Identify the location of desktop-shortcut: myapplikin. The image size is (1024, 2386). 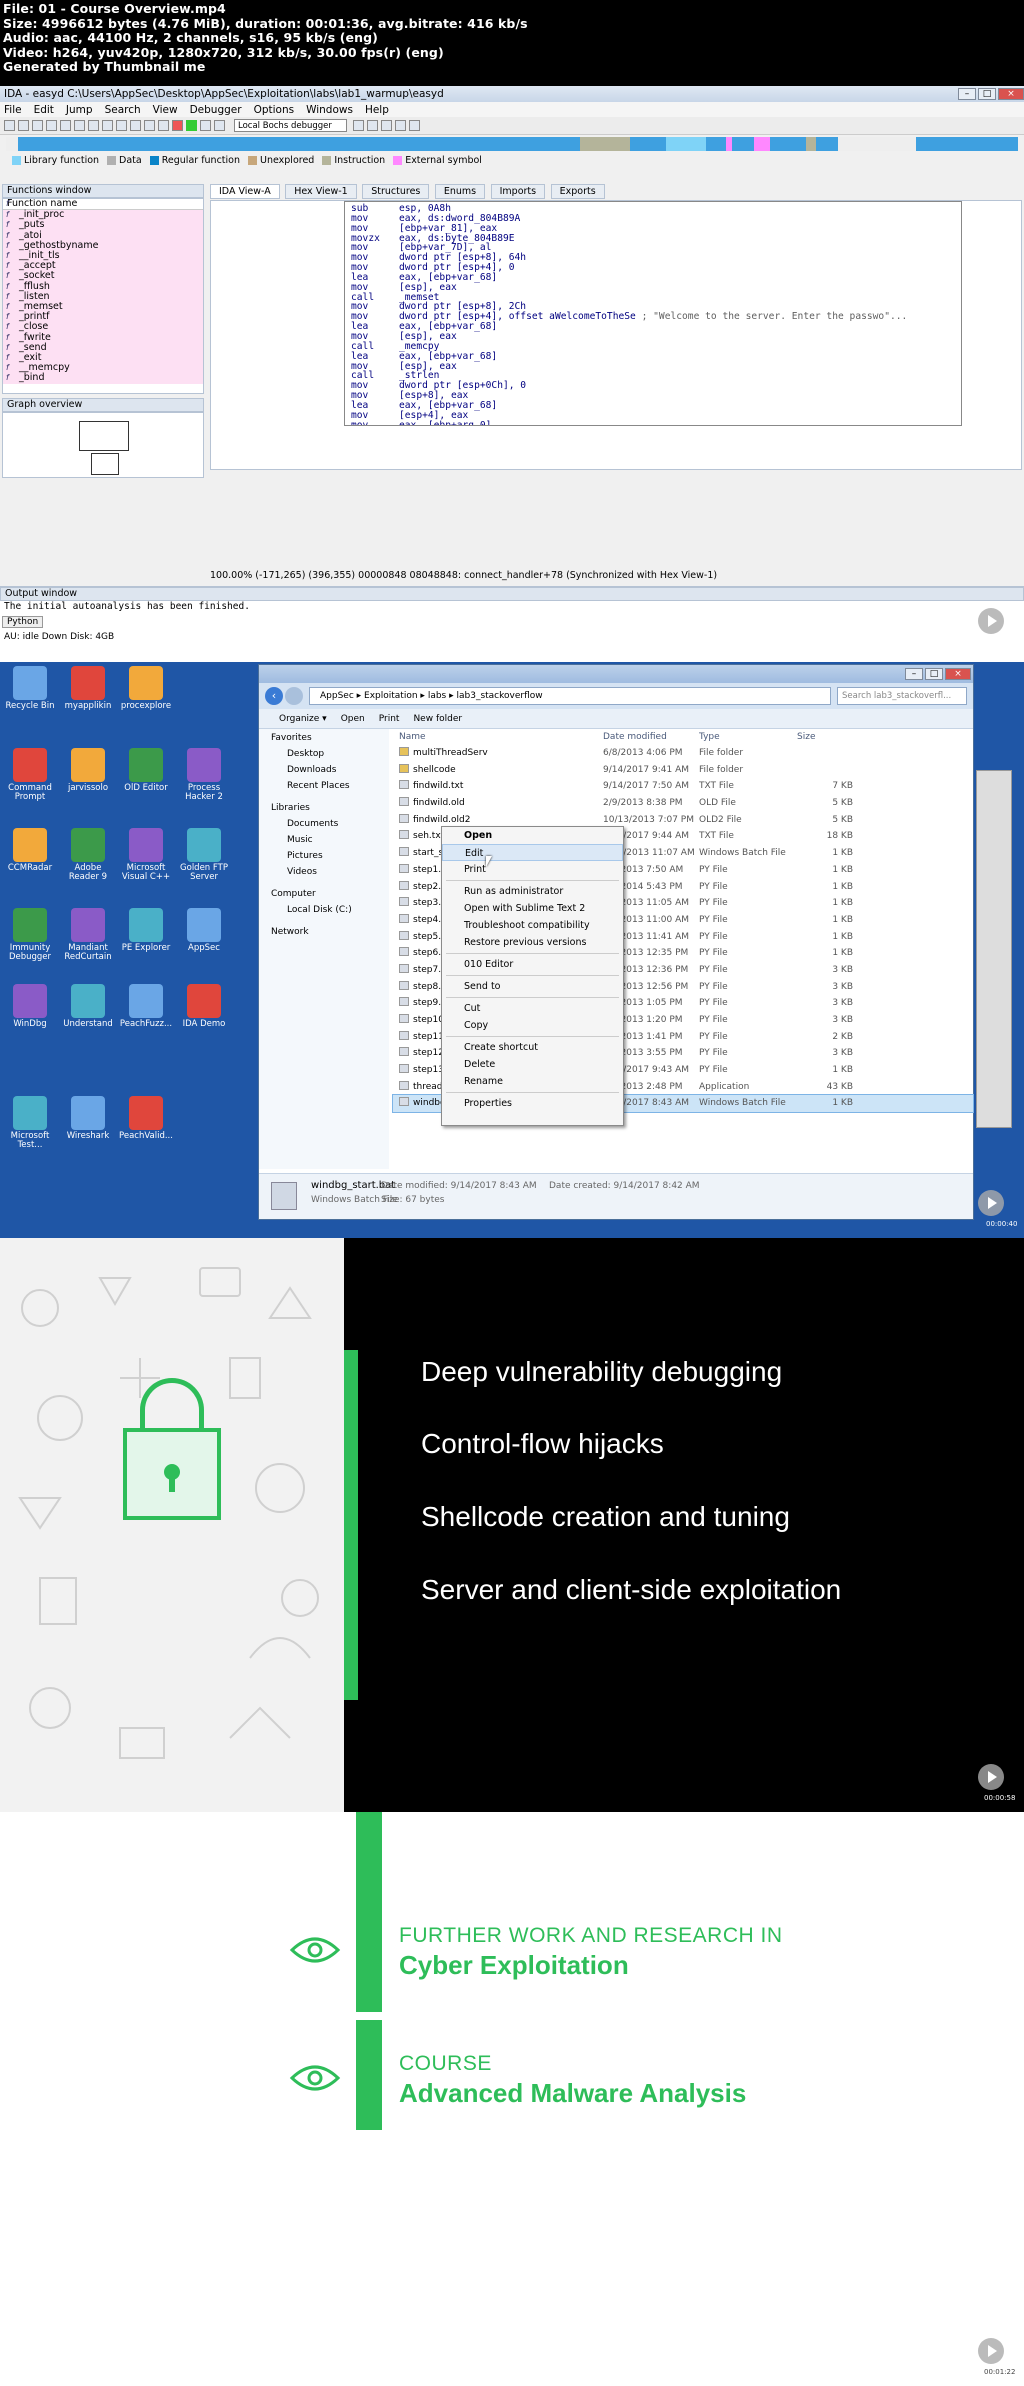
(88, 688).